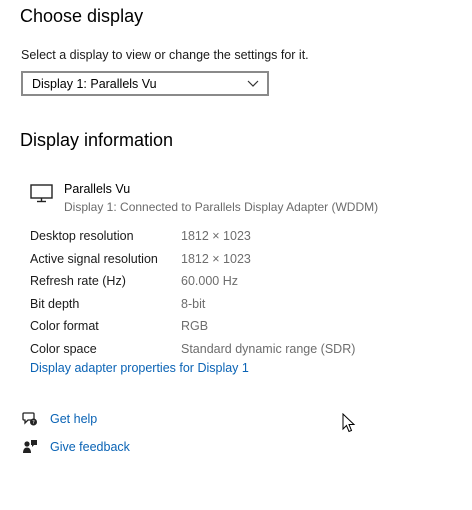 The image size is (472, 510). I want to click on info-row-desktop-resolution: Desktop resolution 1812 × 1023, so click(192, 236).